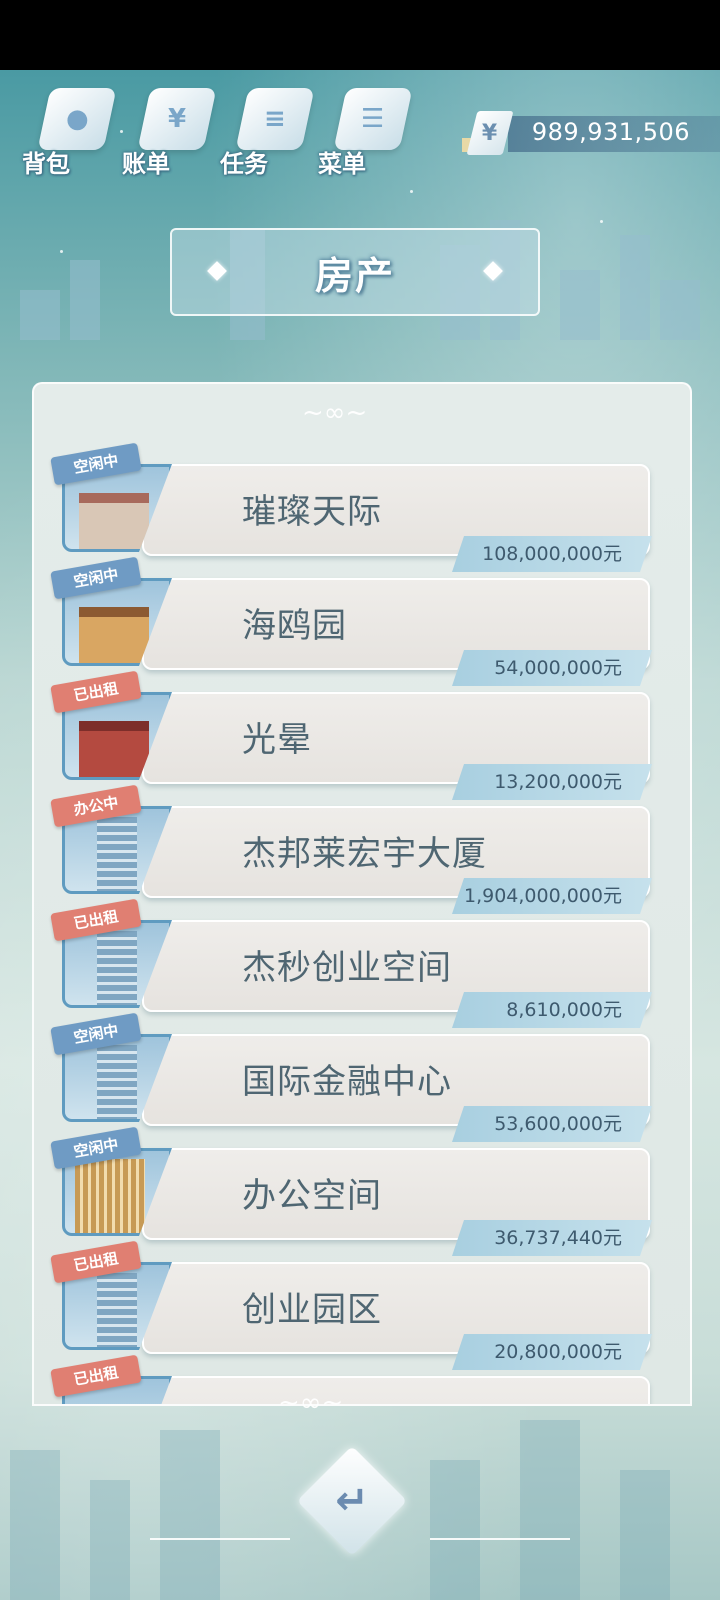 The width and height of the screenshot is (720, 1600). I want to click on money-value: 989,931,506, so click(610, 132).